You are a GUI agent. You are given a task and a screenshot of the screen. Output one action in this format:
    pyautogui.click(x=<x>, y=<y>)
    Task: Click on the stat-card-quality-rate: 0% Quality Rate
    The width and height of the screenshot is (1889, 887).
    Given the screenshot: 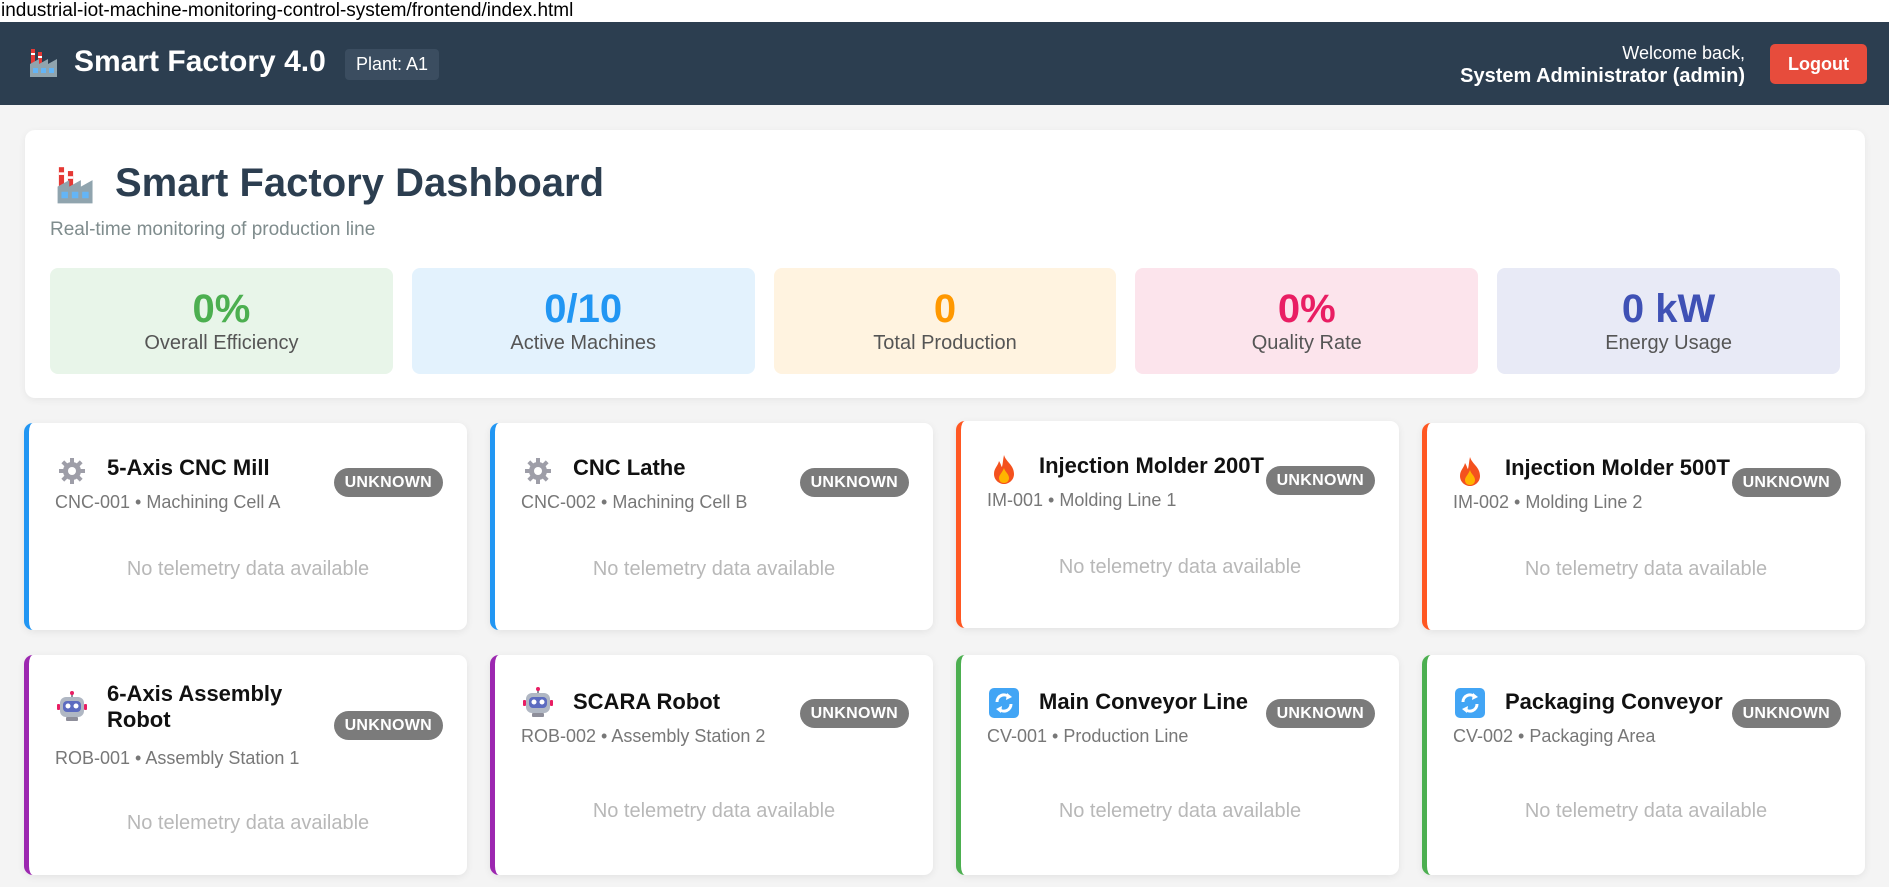 What is the action you would take?
    pyautogui.click(x=1307, y=321)
    